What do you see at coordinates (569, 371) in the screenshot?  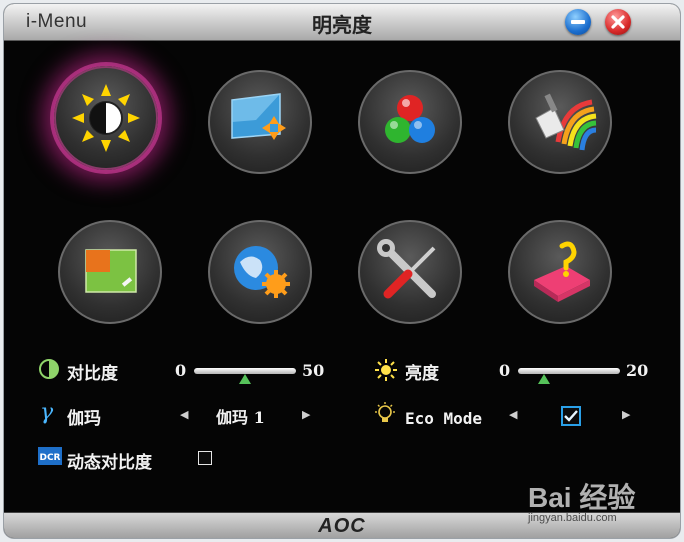 I see `brightness-slider` at bounding box center [569, 371].